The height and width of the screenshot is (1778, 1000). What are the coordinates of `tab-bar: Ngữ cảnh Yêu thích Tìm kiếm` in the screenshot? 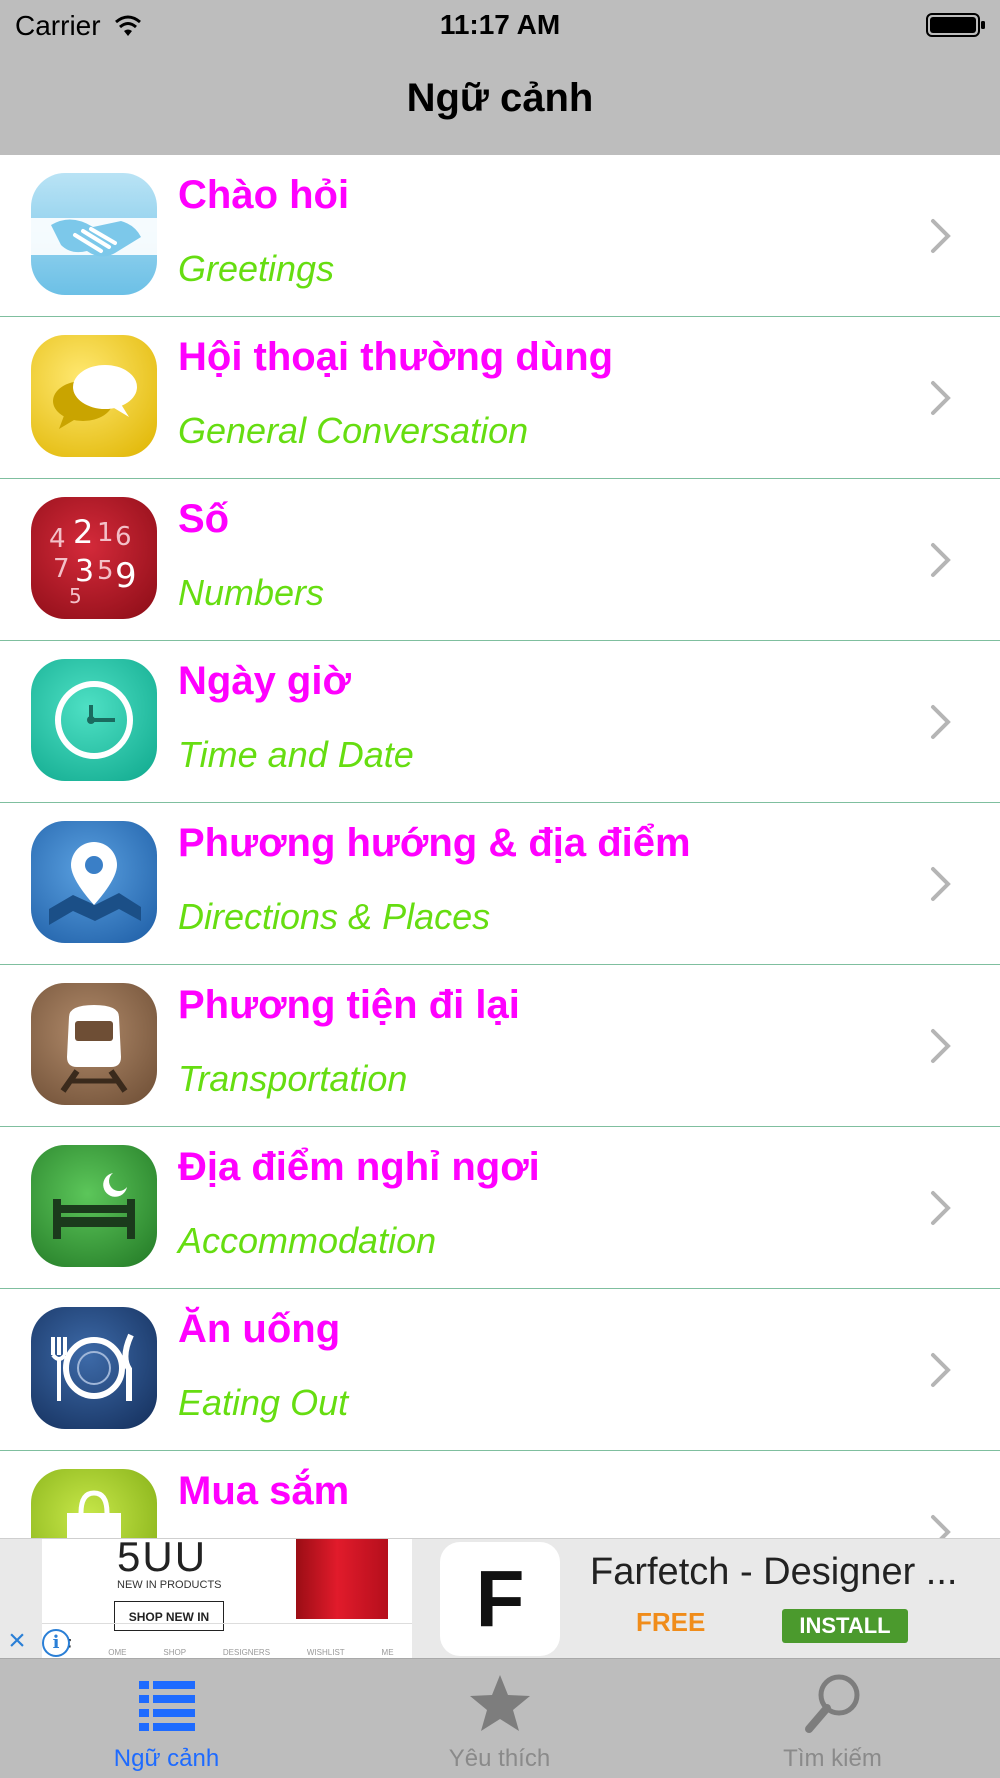 It's located at (500, 1718).